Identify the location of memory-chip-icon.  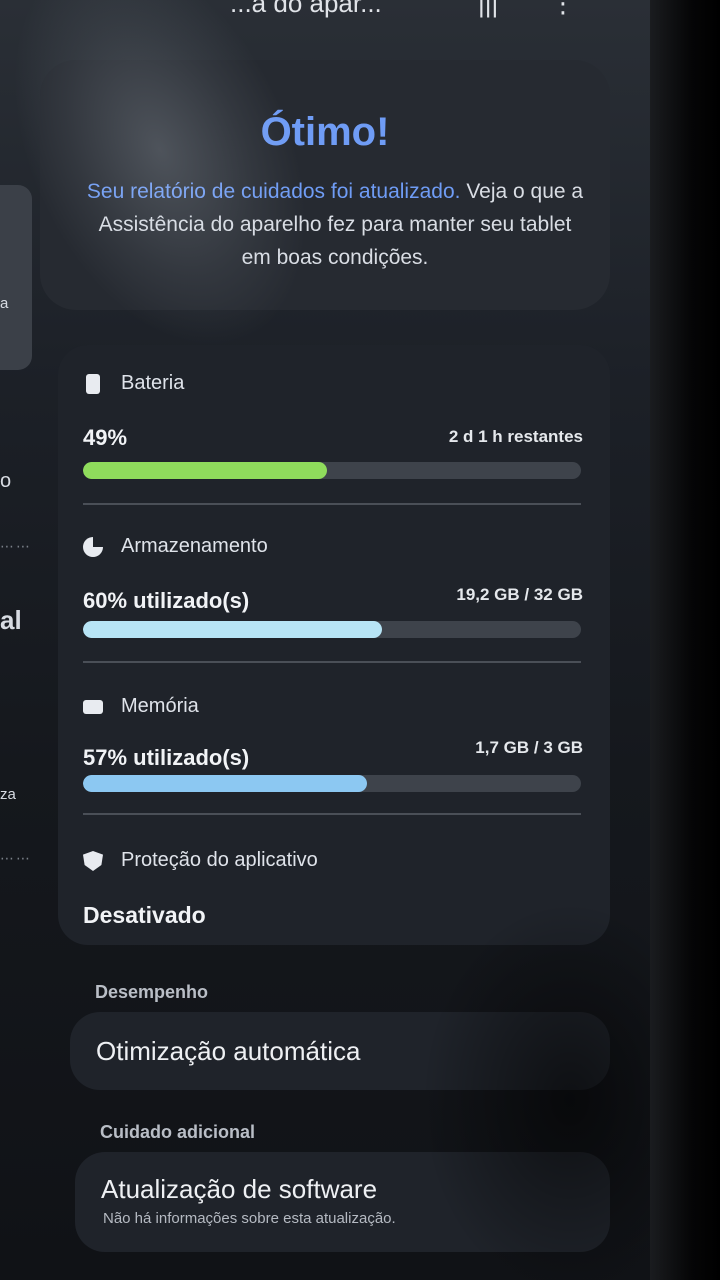
(93, 707).